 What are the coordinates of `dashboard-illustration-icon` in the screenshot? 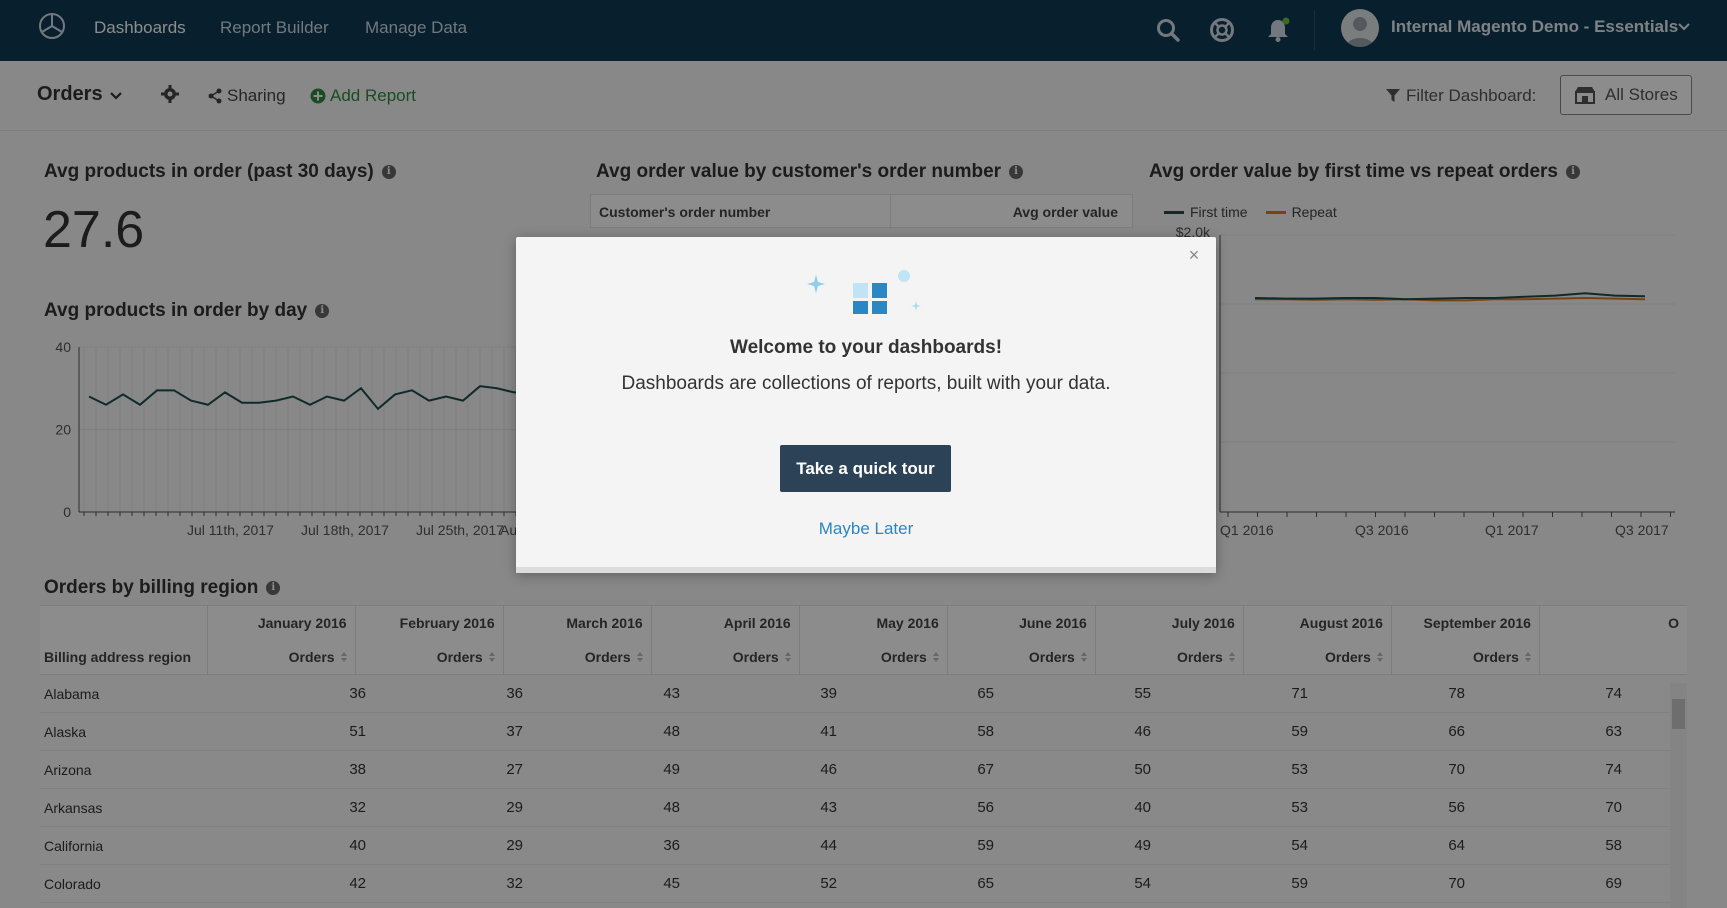 It's located at (864, 292).